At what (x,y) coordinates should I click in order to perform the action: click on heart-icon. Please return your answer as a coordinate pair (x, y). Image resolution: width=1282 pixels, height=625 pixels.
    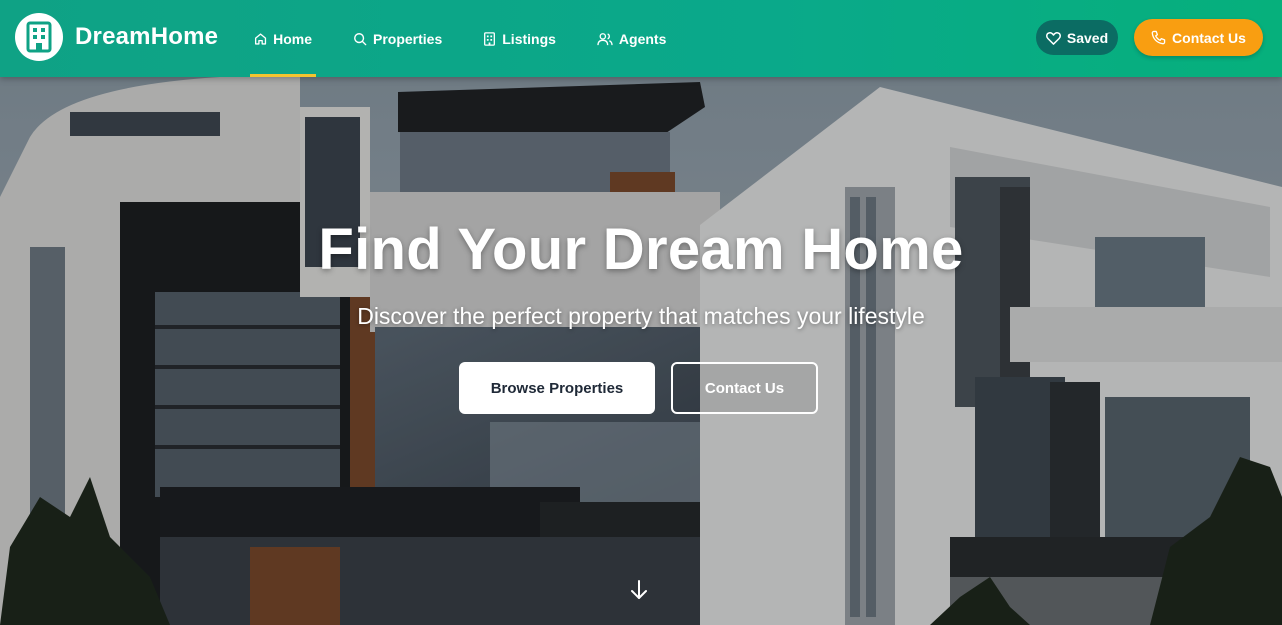
    Looking at the image, I should click on (1053, 38).